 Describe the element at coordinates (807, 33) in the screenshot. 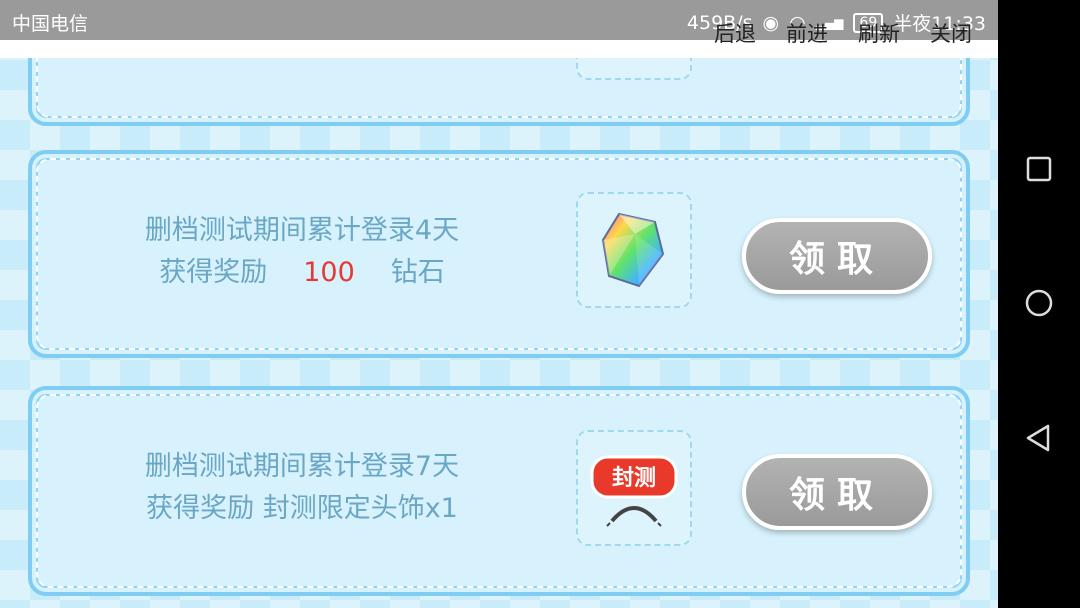

I see `forward-button: 前进` at that location.